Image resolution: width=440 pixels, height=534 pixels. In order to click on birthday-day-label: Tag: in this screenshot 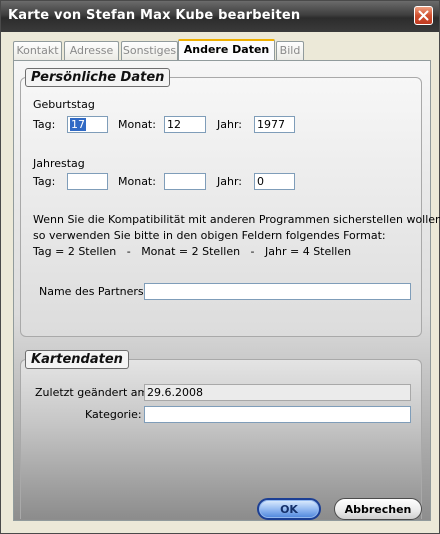, I will do `click(44, 124)`.